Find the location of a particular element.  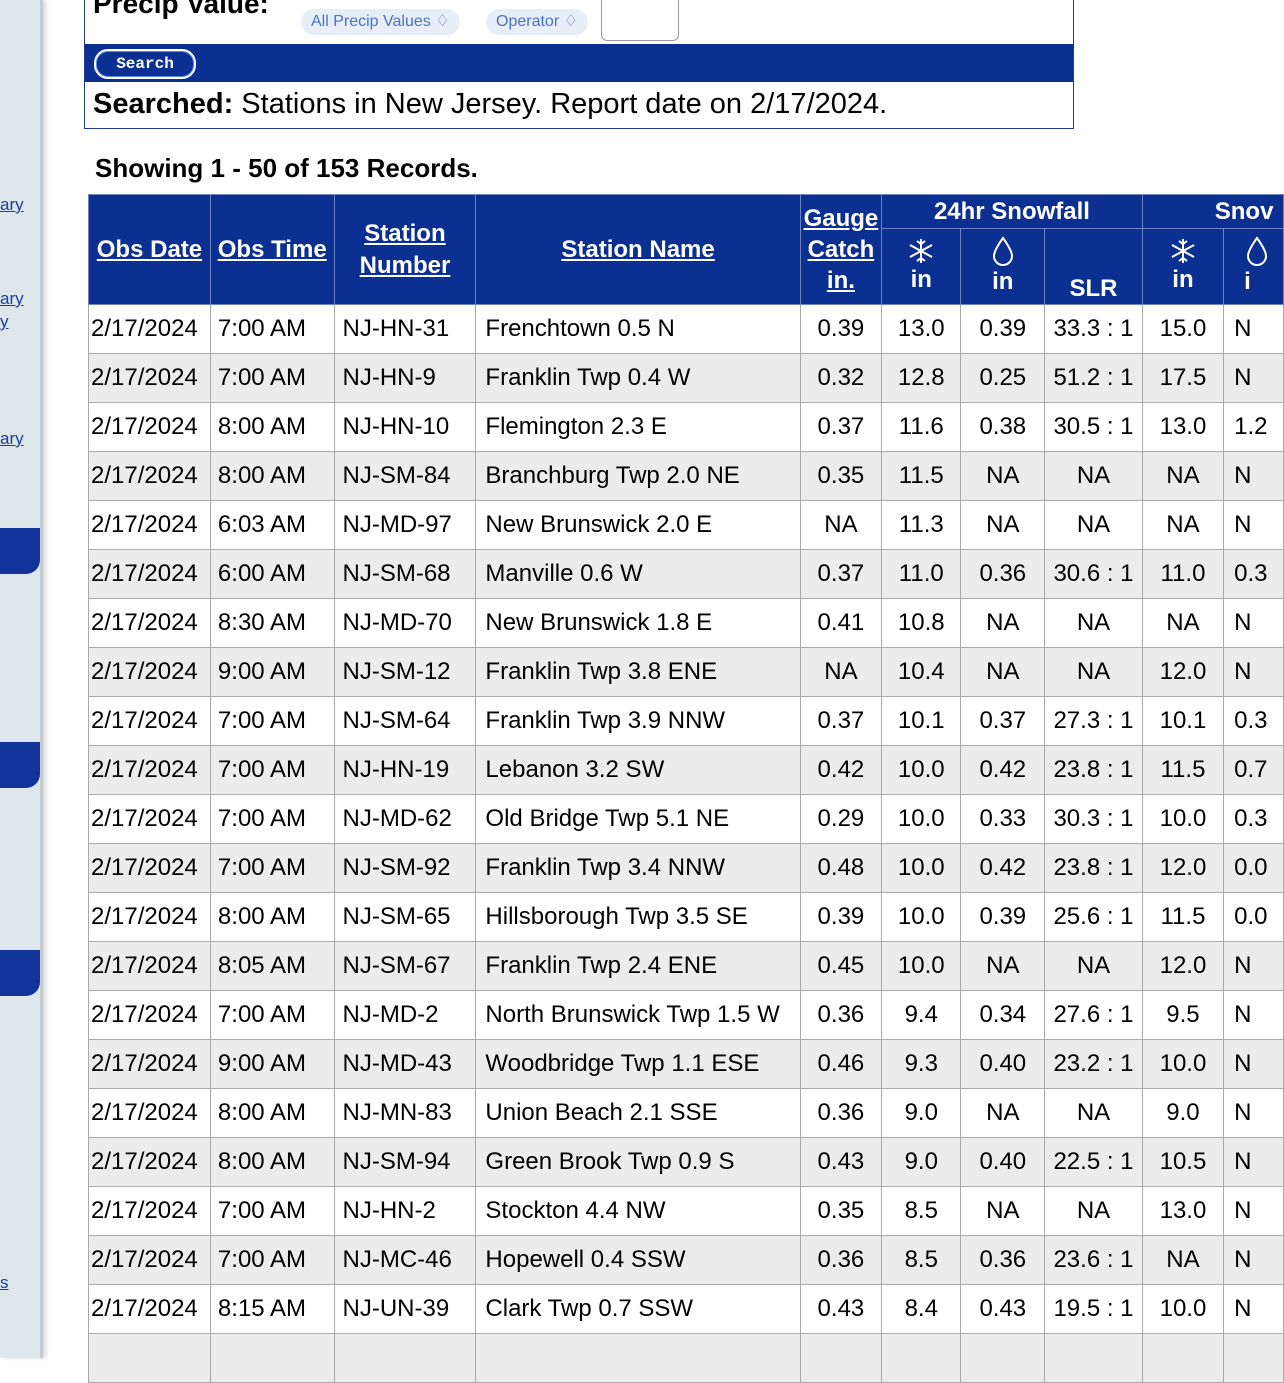

snowflake-icon is located at coordinates (921, 250).